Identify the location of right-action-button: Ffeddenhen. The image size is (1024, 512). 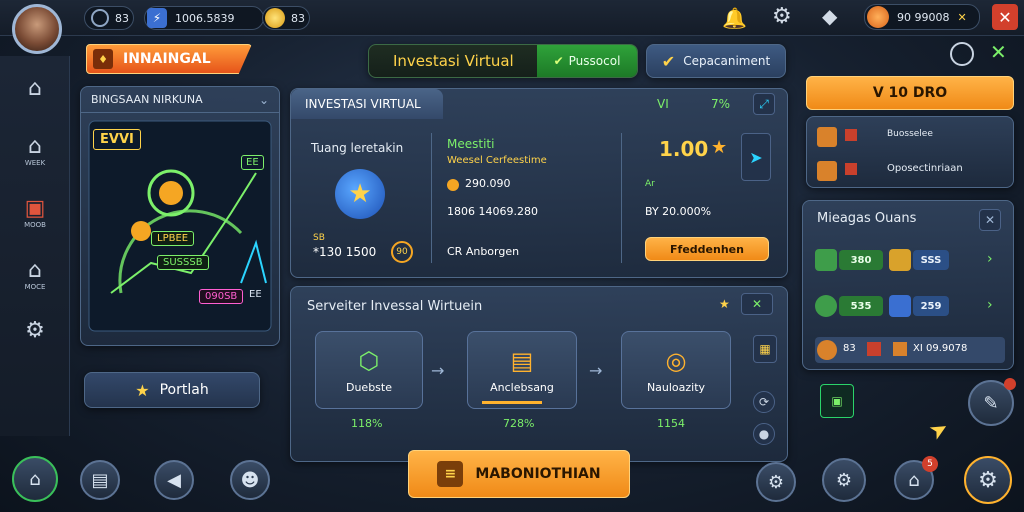
(707, 249).